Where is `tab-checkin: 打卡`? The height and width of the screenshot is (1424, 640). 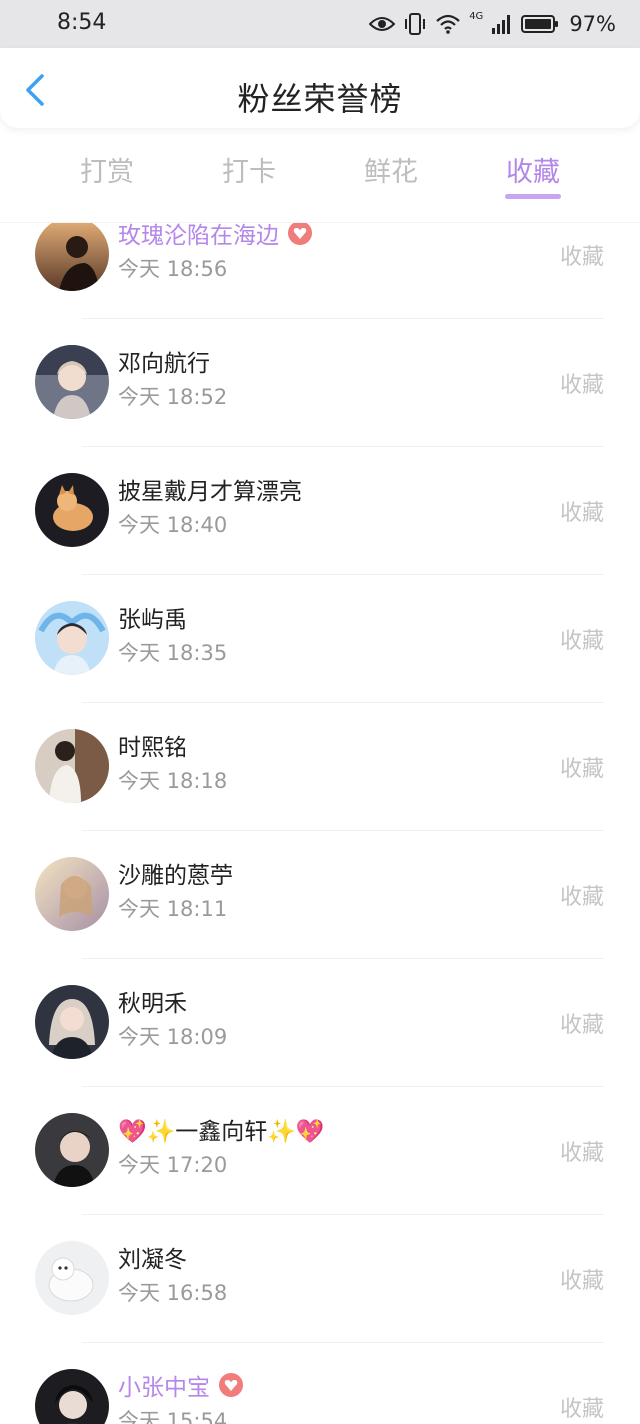
tab-checkin: 打卡 is located at coordinates (249, 169).